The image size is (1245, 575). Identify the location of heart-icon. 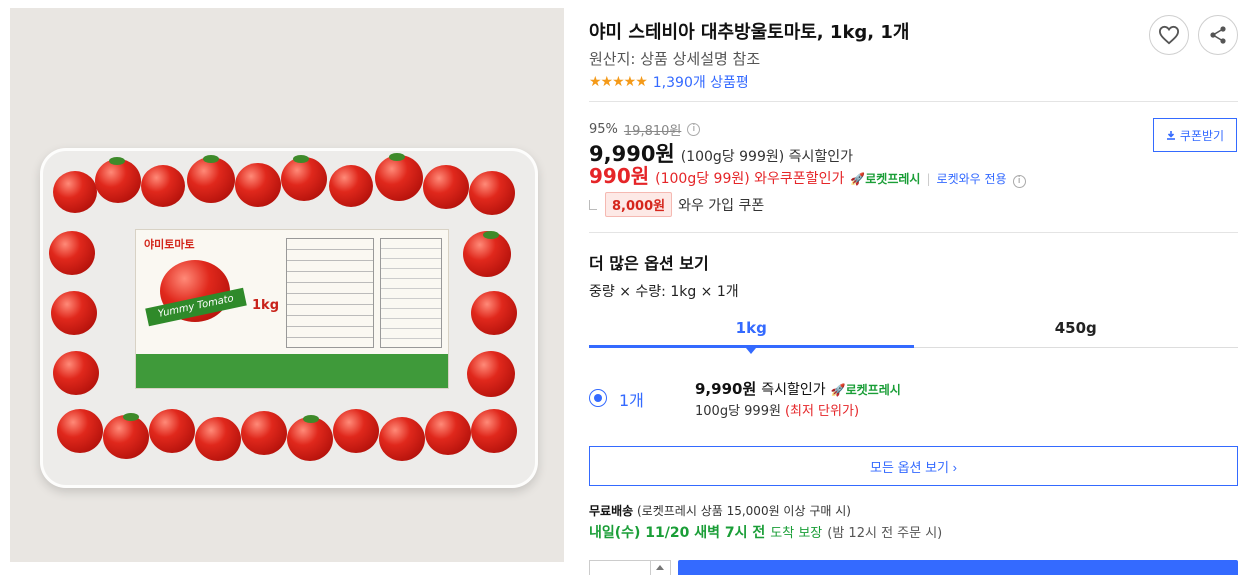
(1169, 35).